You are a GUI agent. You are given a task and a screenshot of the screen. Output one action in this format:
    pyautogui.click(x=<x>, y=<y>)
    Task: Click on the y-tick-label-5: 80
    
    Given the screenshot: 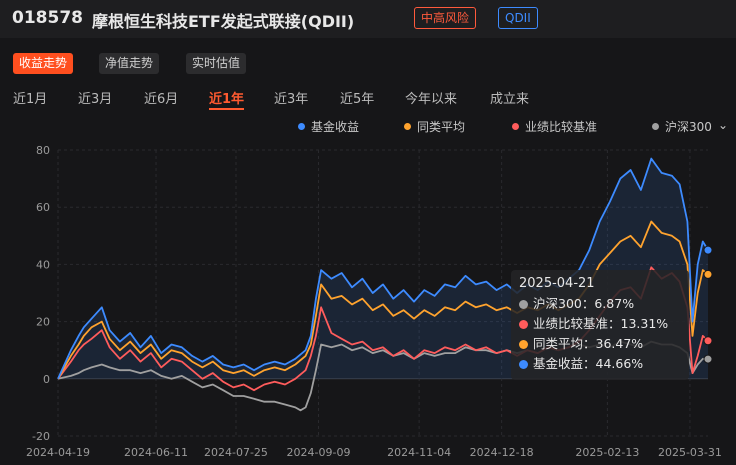 What is the action you would take?
    pyautogui.click(x=43, y=150)
    